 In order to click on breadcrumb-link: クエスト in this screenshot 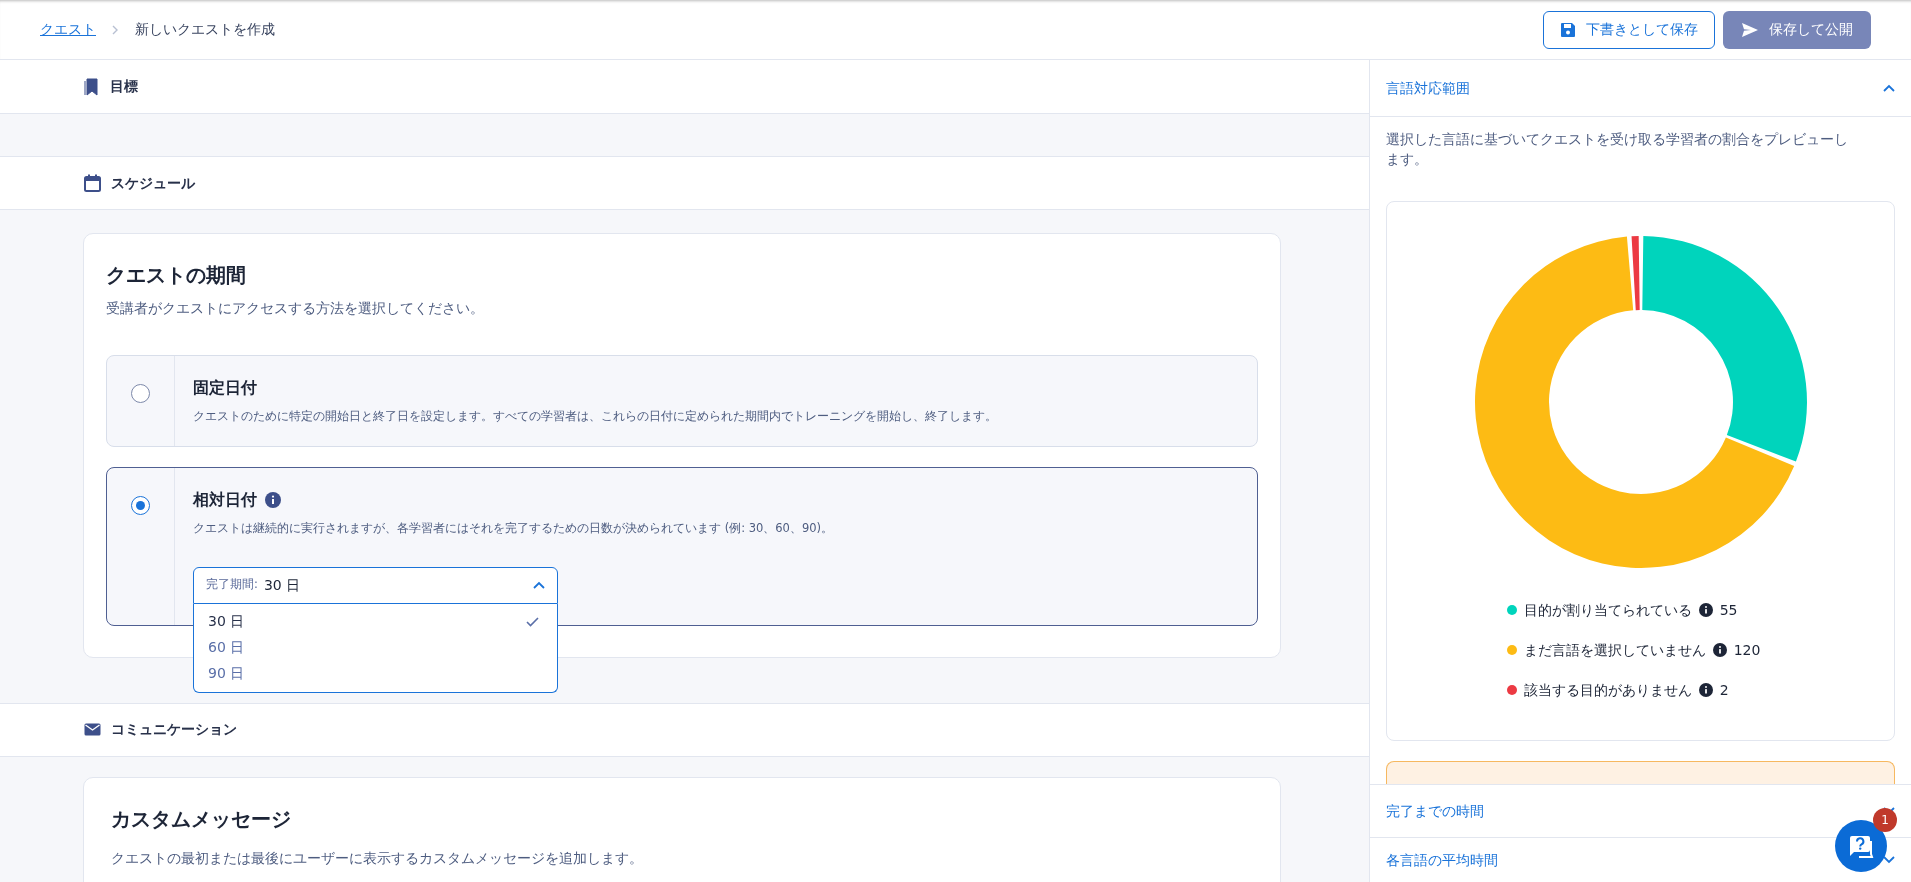, I will do `click(68, 29)`.